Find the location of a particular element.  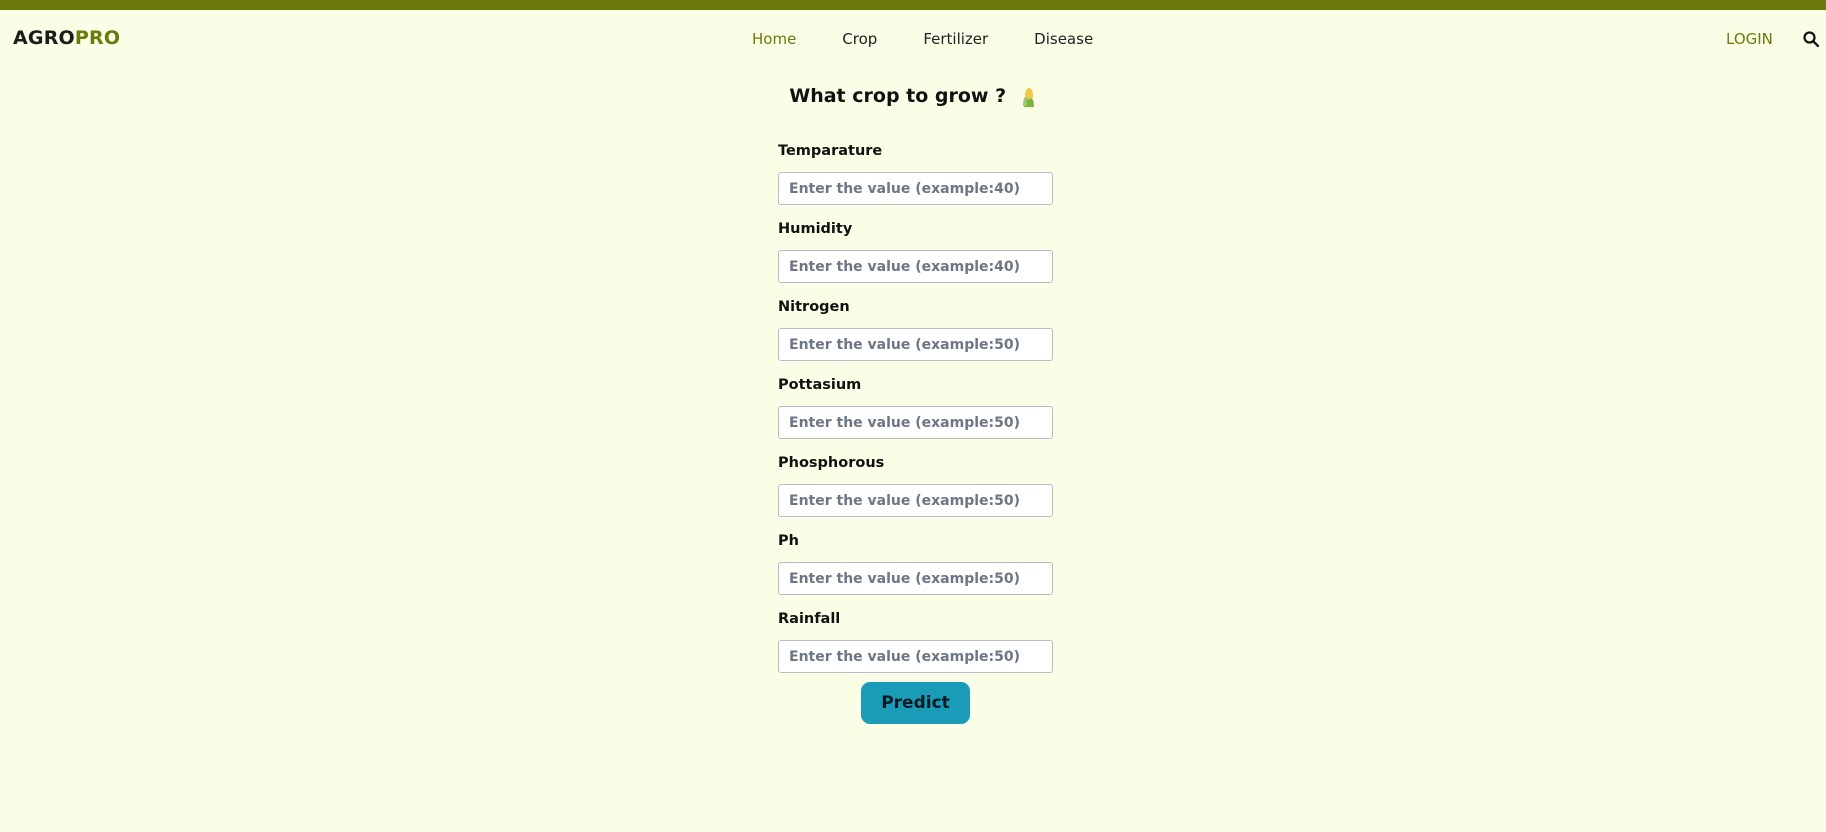

field-temperature: Temparature is located at coordinates (916, 180).